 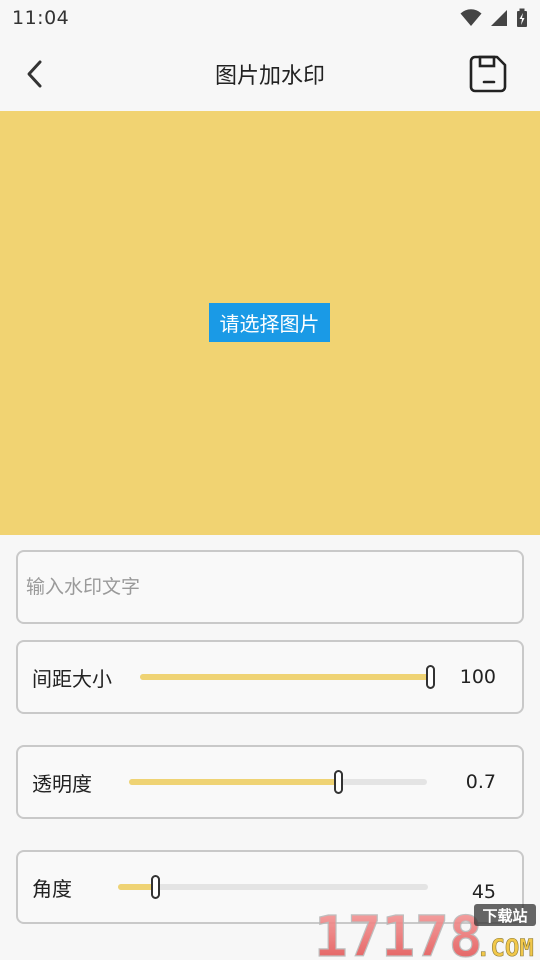 I want to click on angle-slider, so click(x=273, y=887).